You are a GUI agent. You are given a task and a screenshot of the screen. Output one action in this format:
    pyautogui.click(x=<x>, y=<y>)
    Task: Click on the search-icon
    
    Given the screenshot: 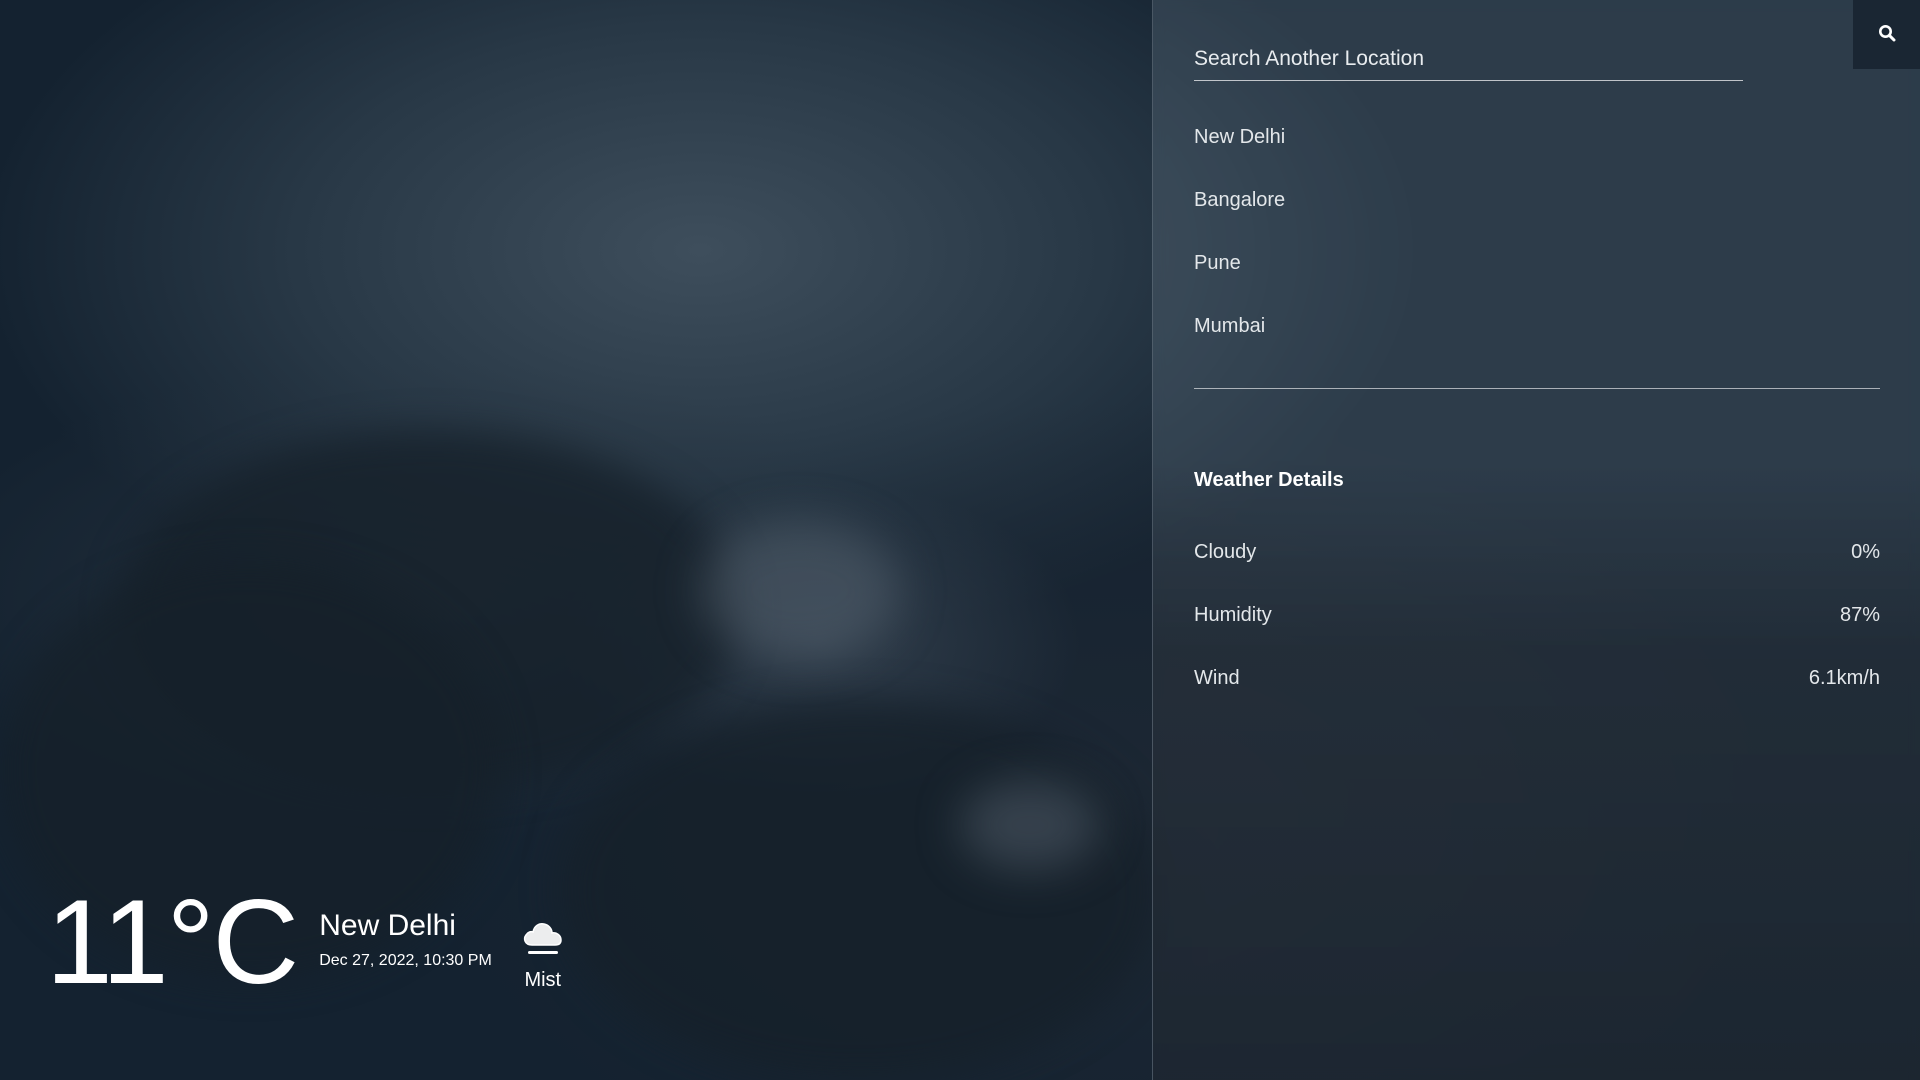 What is the action you would take?
    pyautogui.click(x=1887, y=34)
    